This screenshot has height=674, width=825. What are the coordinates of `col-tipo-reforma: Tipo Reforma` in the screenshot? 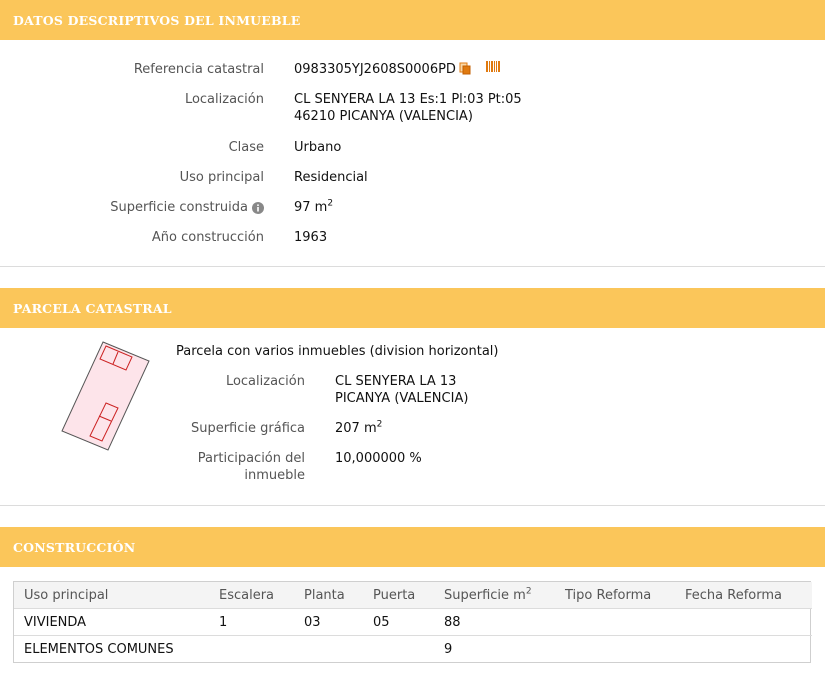 It's located at (615, 595).